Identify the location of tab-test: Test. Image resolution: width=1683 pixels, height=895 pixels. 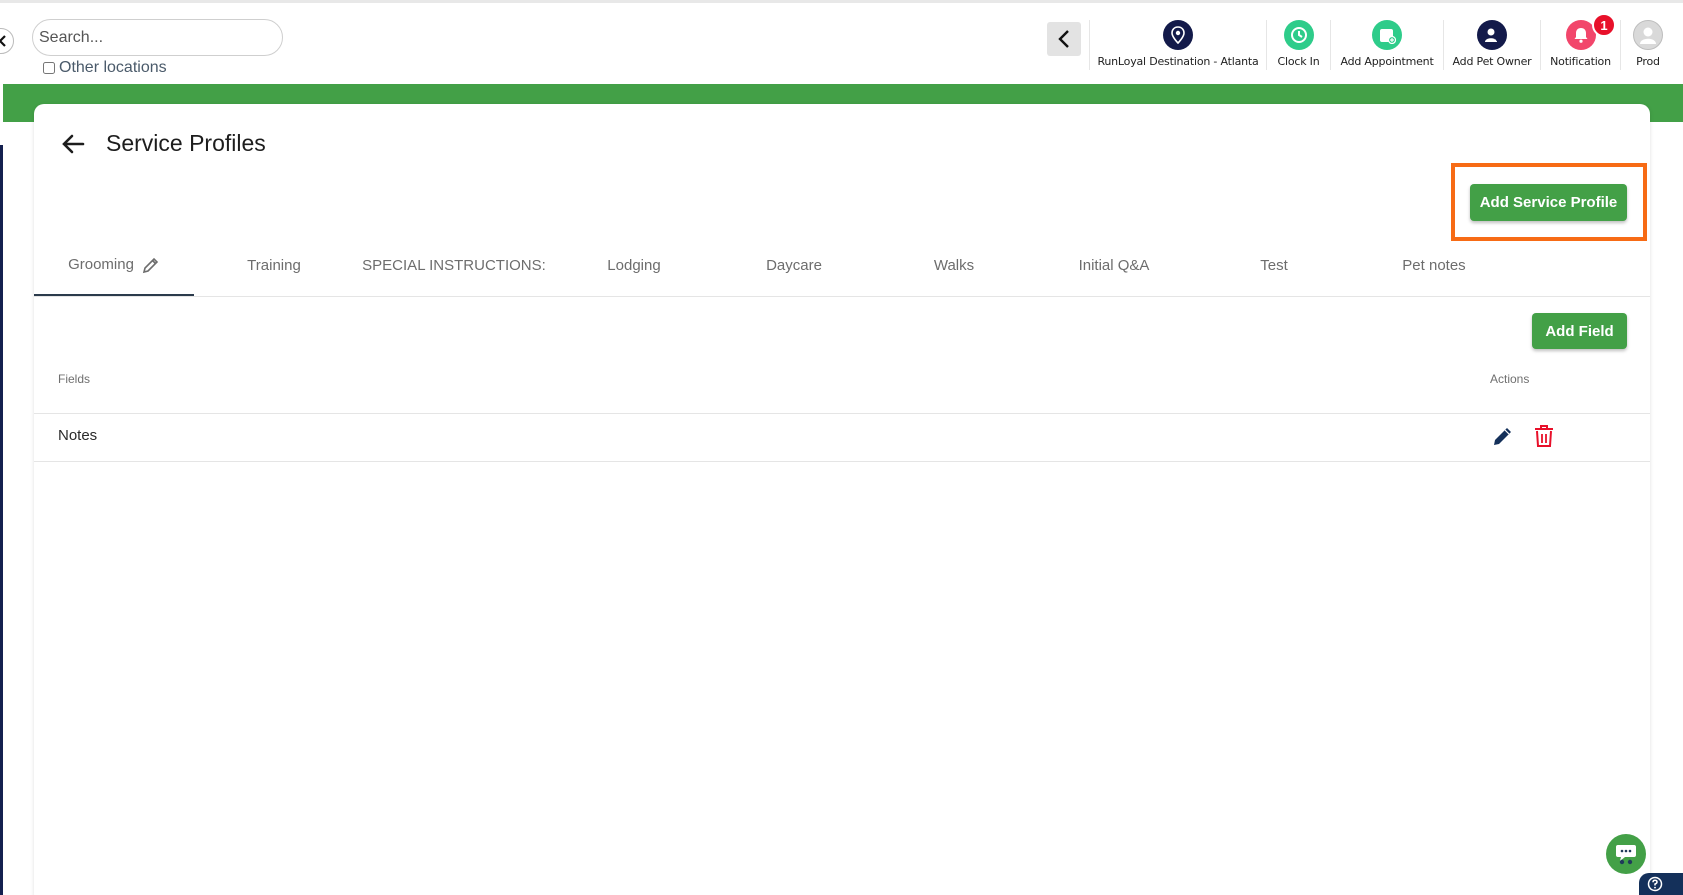
(1274, 265).